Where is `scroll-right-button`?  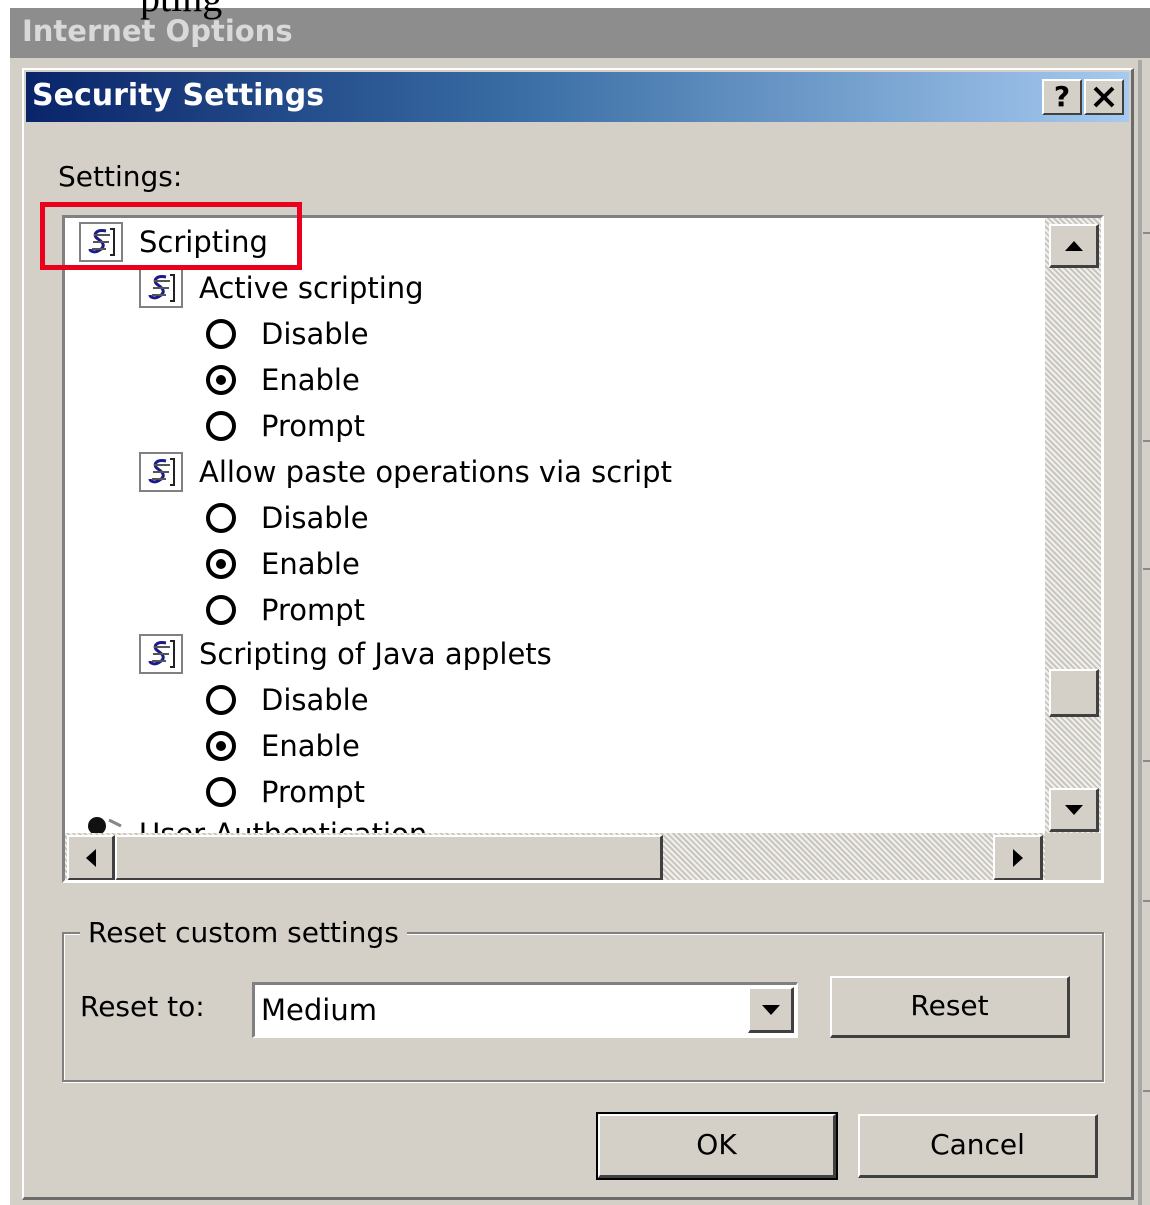 scroll-right-button is located at coordinates (1018, 857).